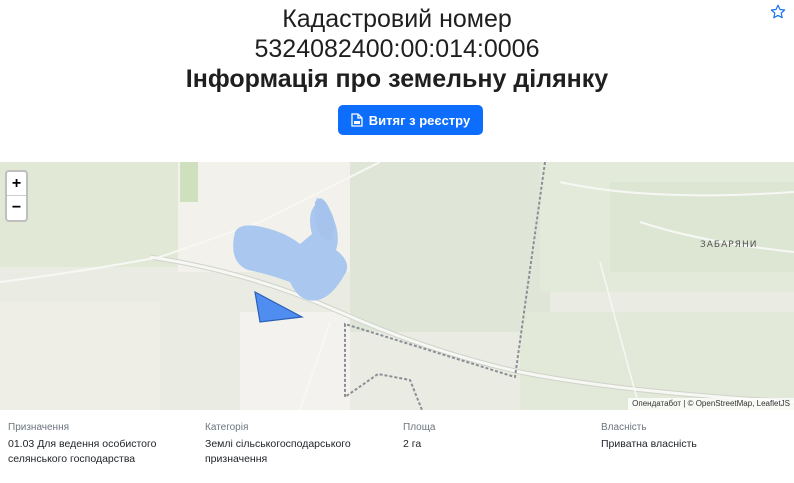 The width and height of the screenshot is (794, 483). What do you see at coordinates (724, 403) in the screenshot?
I see `attribution-link-osm: OpenStreetMap` at bounding box center [724, 403].